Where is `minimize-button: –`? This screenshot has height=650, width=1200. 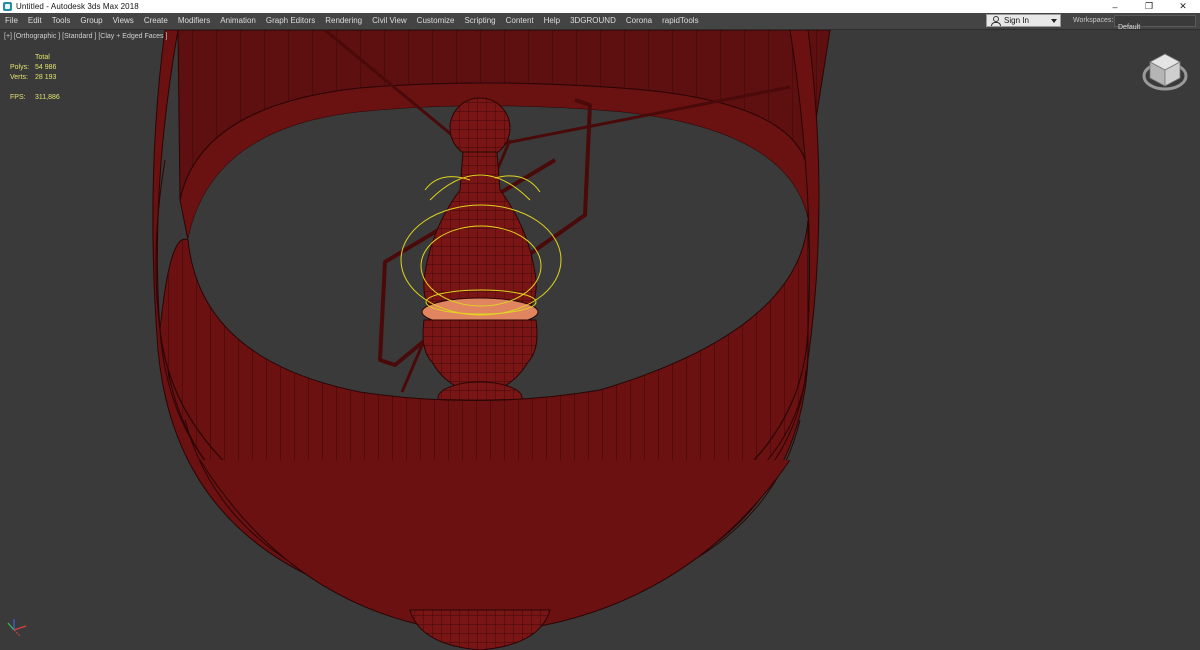
minimize-button: – is located at coordinates (1115, 6).